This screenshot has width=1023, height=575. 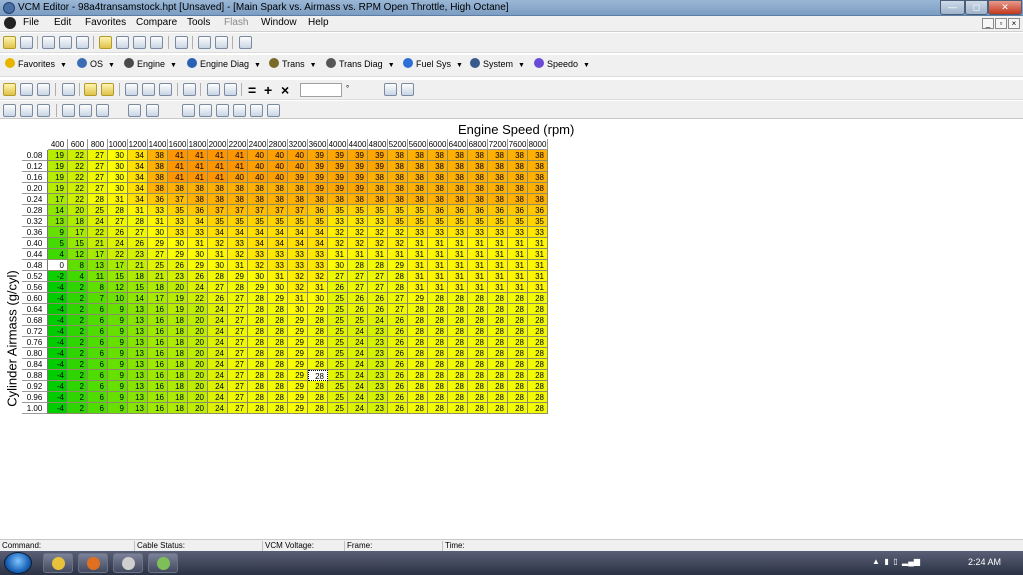 I want to click on grid-view-icon, so click(x=131, y=89).